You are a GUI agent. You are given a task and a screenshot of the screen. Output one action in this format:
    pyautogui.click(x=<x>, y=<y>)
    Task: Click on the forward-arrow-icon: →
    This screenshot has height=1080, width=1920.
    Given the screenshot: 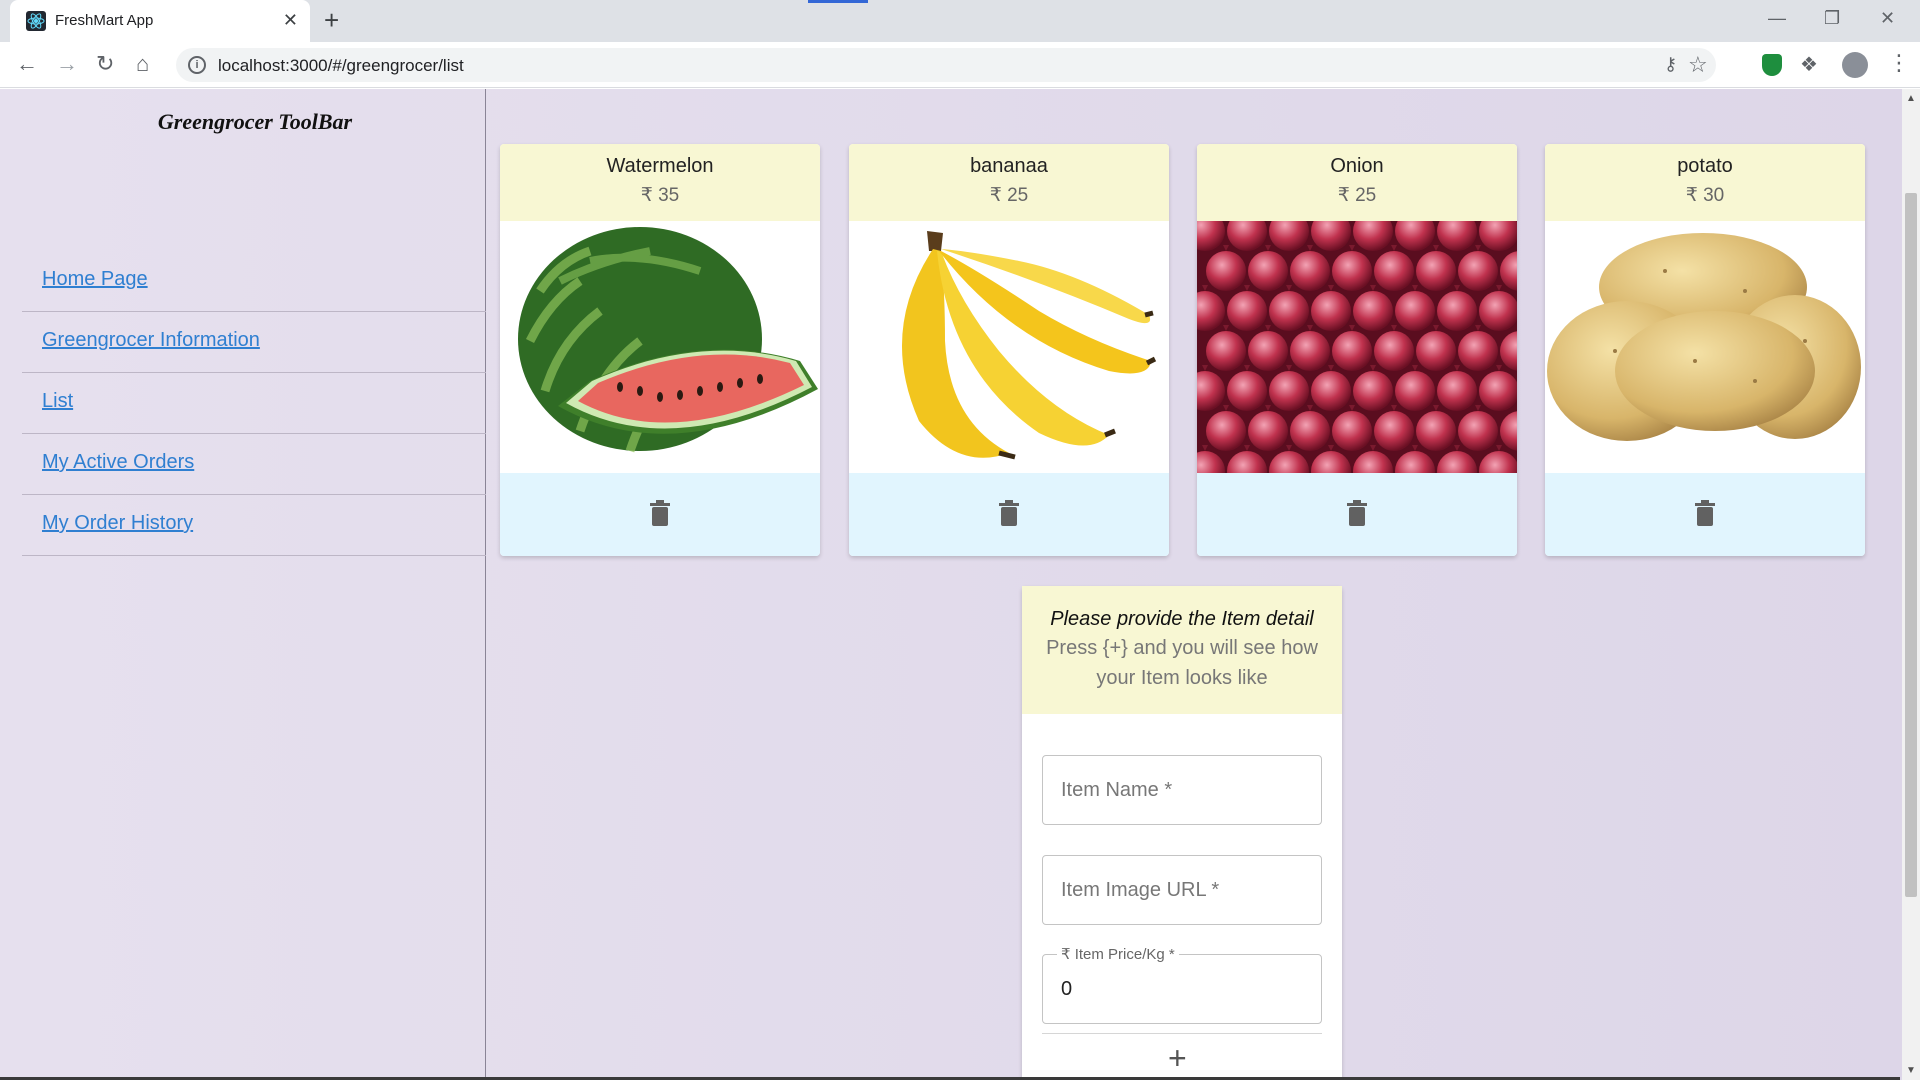 What is the action you would take?
    pyautogui.click(x=67, y=64)
    